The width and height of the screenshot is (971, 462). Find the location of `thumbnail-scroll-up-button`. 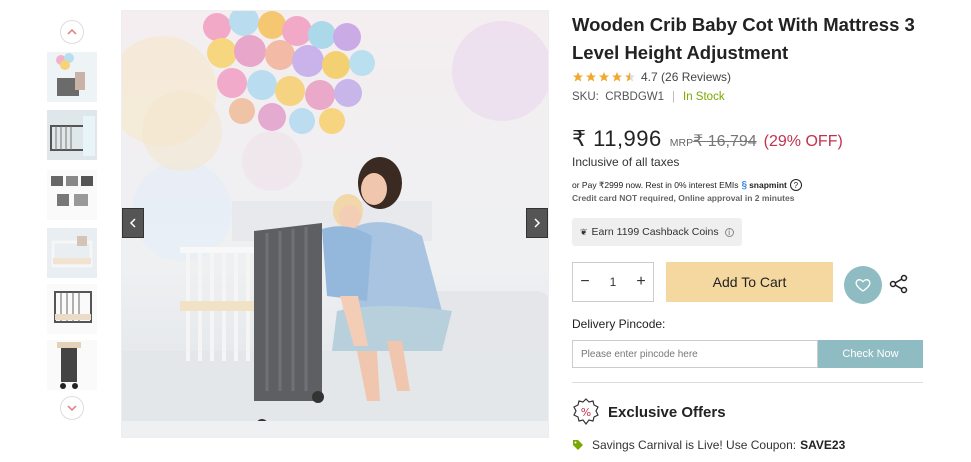

thumbnail-scroll-up-button is located at coordinates (72, 32).